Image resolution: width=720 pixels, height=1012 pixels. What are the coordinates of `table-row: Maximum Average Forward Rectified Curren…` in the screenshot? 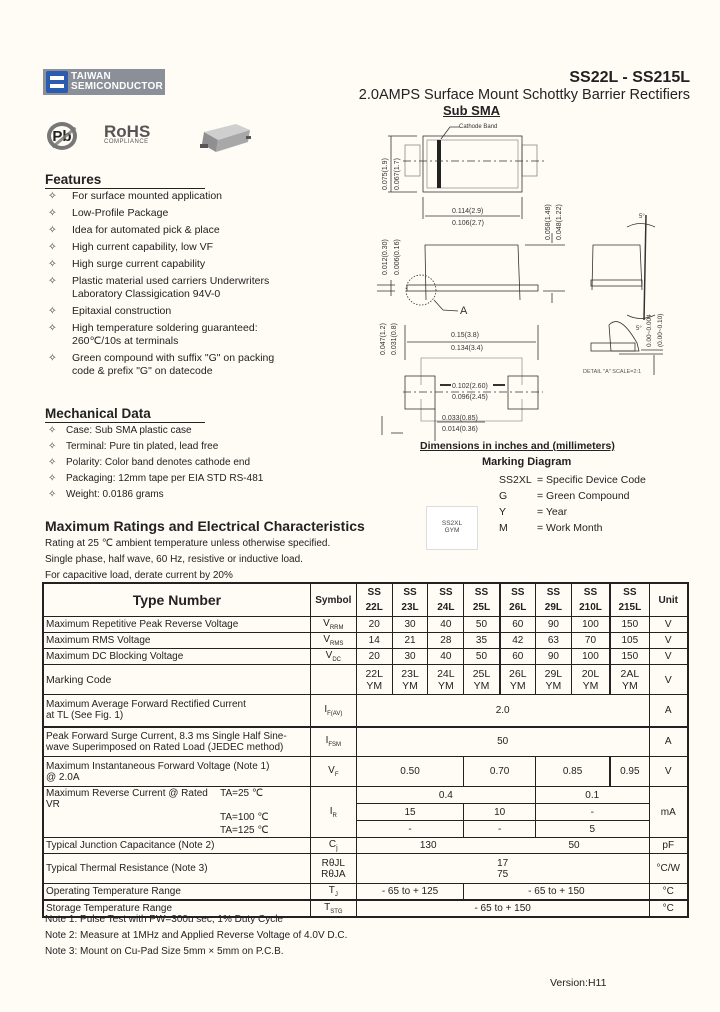 It's located at (365, 710).